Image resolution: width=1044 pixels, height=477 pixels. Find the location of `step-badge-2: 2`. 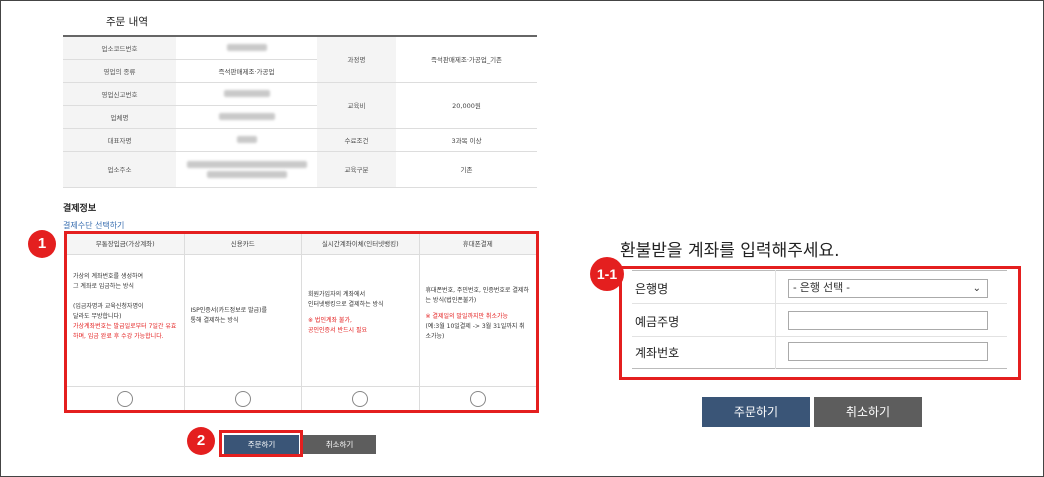

step-badge-2: 2 is located at coordinates (201, 441).